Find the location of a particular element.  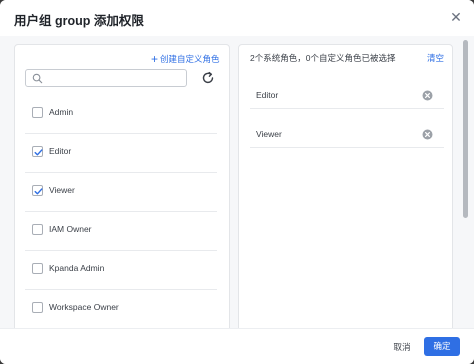

role-label: Kpanda Admin is located at coordinates (77, 268).